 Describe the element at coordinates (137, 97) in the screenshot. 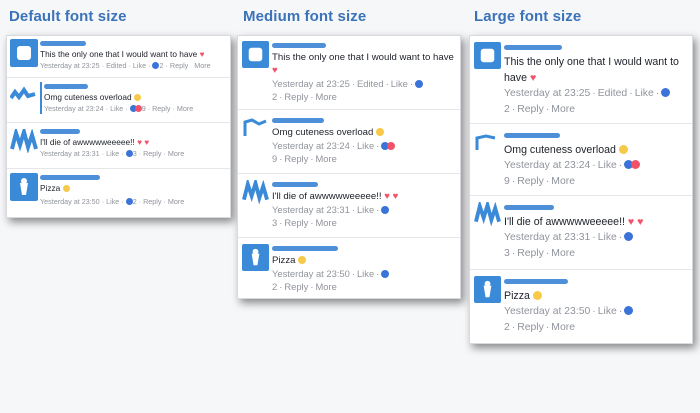

I see `heart-eyes-emoji-icon` at that location.